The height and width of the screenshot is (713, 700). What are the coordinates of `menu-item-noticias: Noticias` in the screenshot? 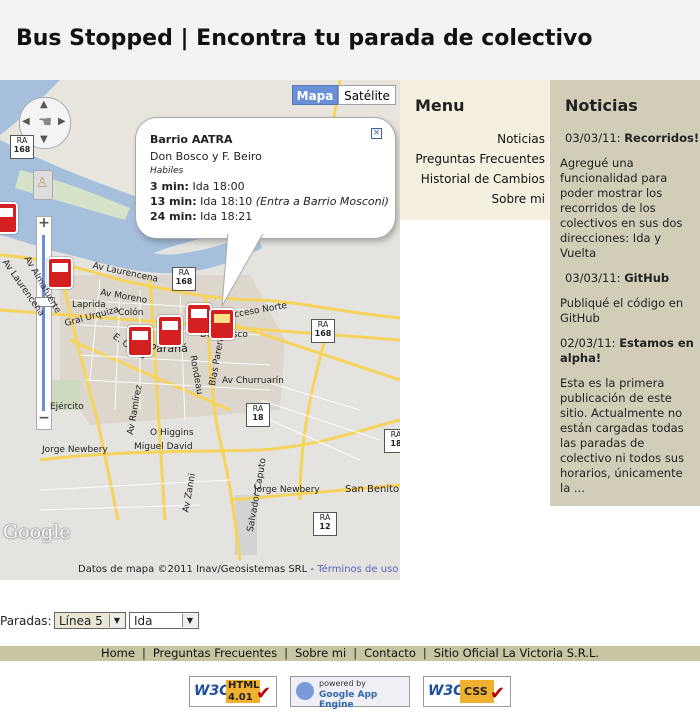 It's located at (480, 142).